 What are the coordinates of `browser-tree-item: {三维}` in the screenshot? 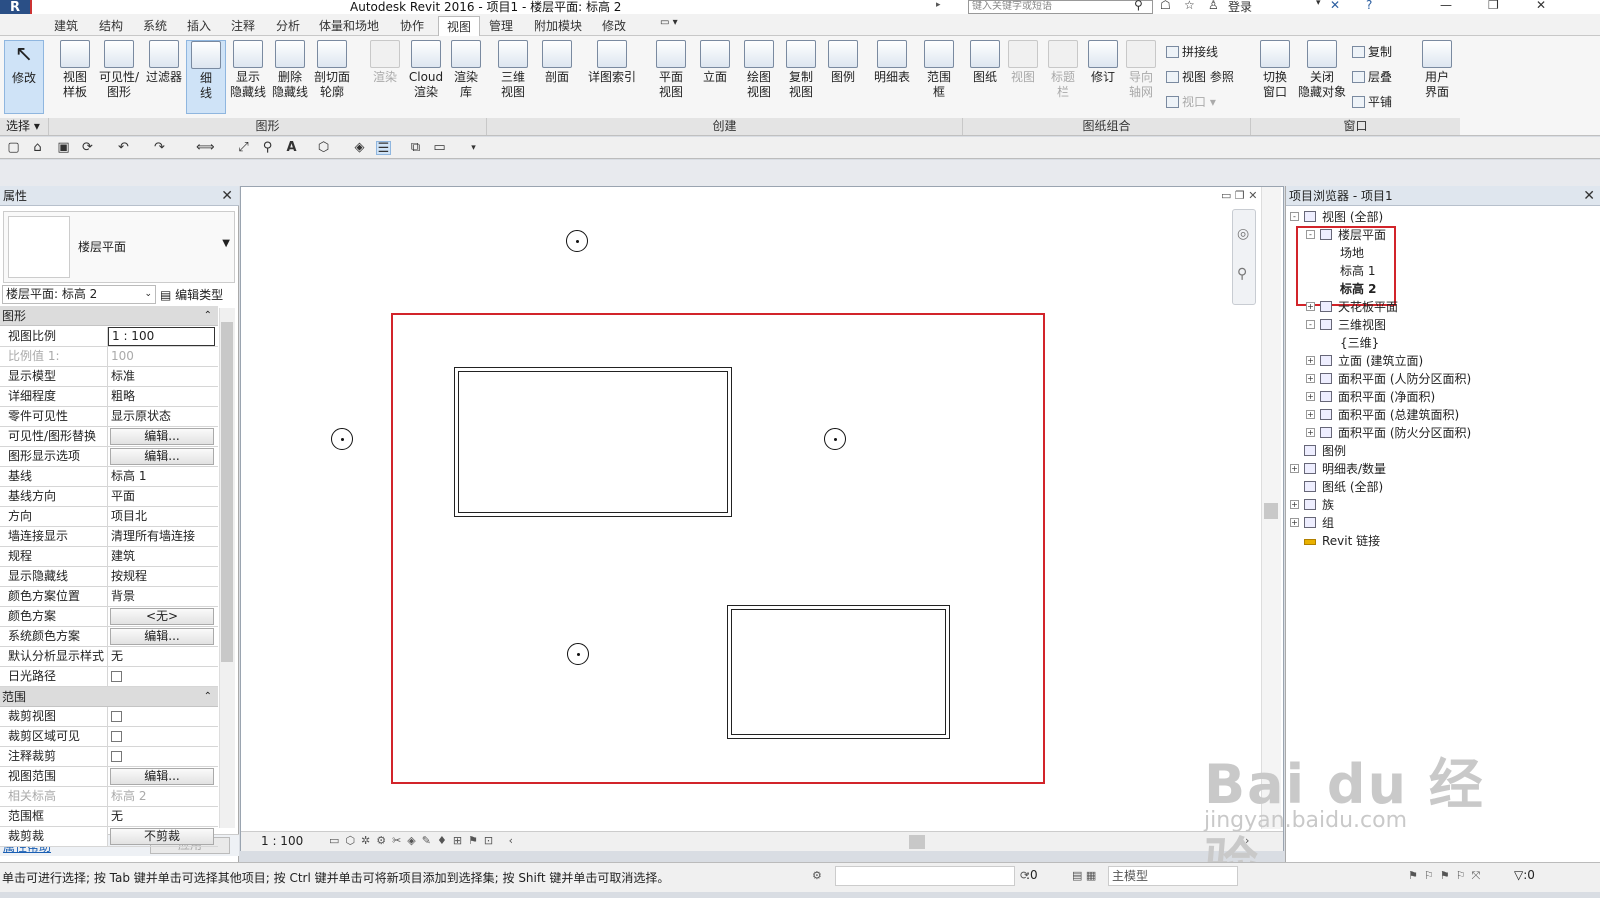 It's located at (1436, 343).